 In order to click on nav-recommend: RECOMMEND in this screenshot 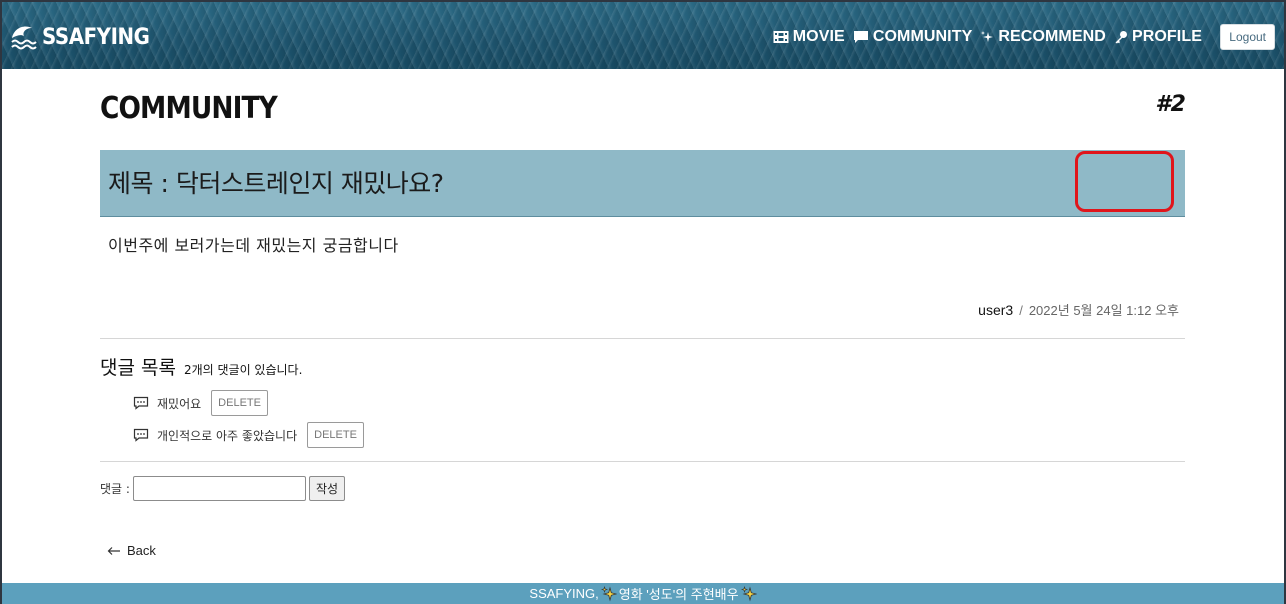, I will do `click(1043, 37)`.